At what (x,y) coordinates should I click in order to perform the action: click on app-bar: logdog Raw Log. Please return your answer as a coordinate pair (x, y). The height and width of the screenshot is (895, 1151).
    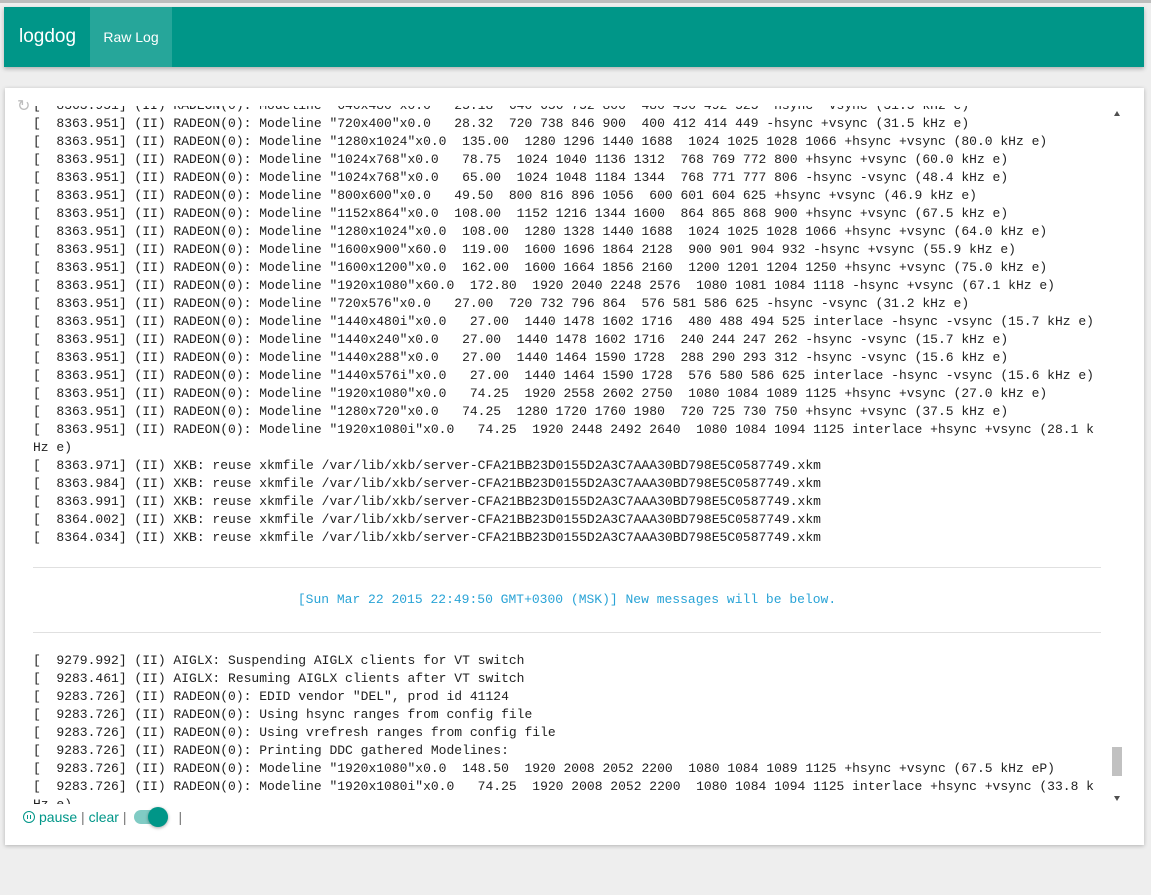
    Looking at the image, I should click on (574, 37).